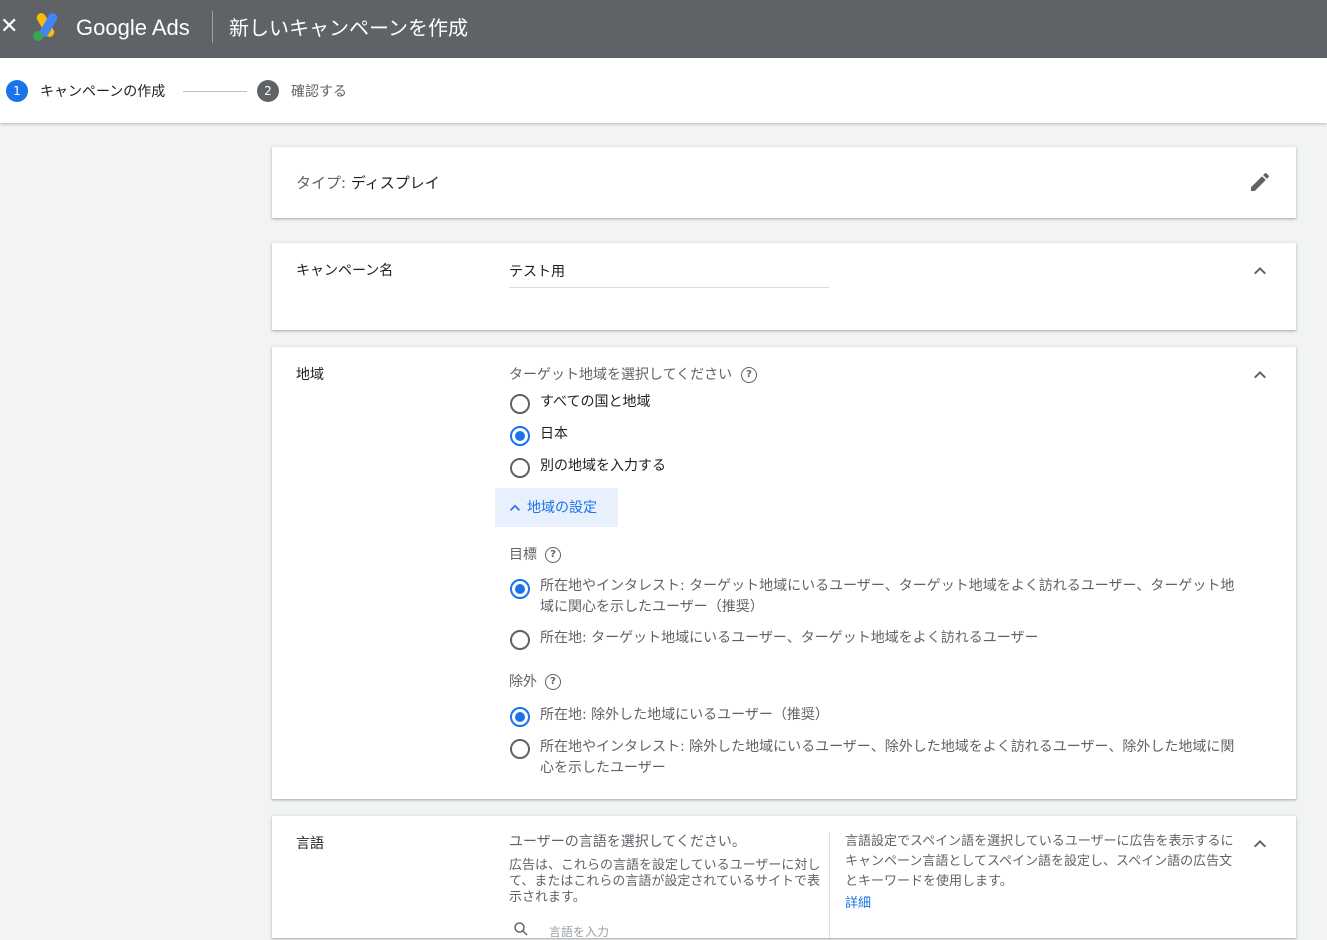 The image size is (1327, 940). Describe the element at coordinates (1260, 182) in the screenshot. I see `pencil-icon` at that location.